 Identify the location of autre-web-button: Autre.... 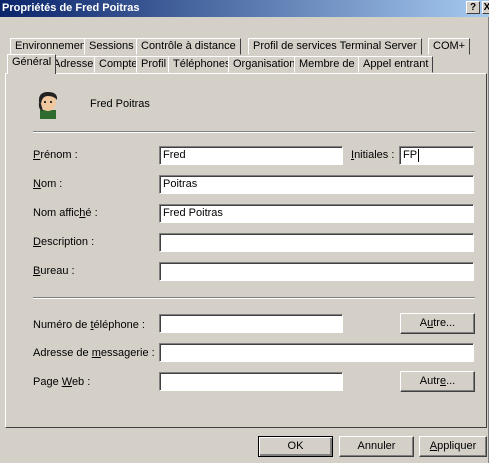
(437, 381).